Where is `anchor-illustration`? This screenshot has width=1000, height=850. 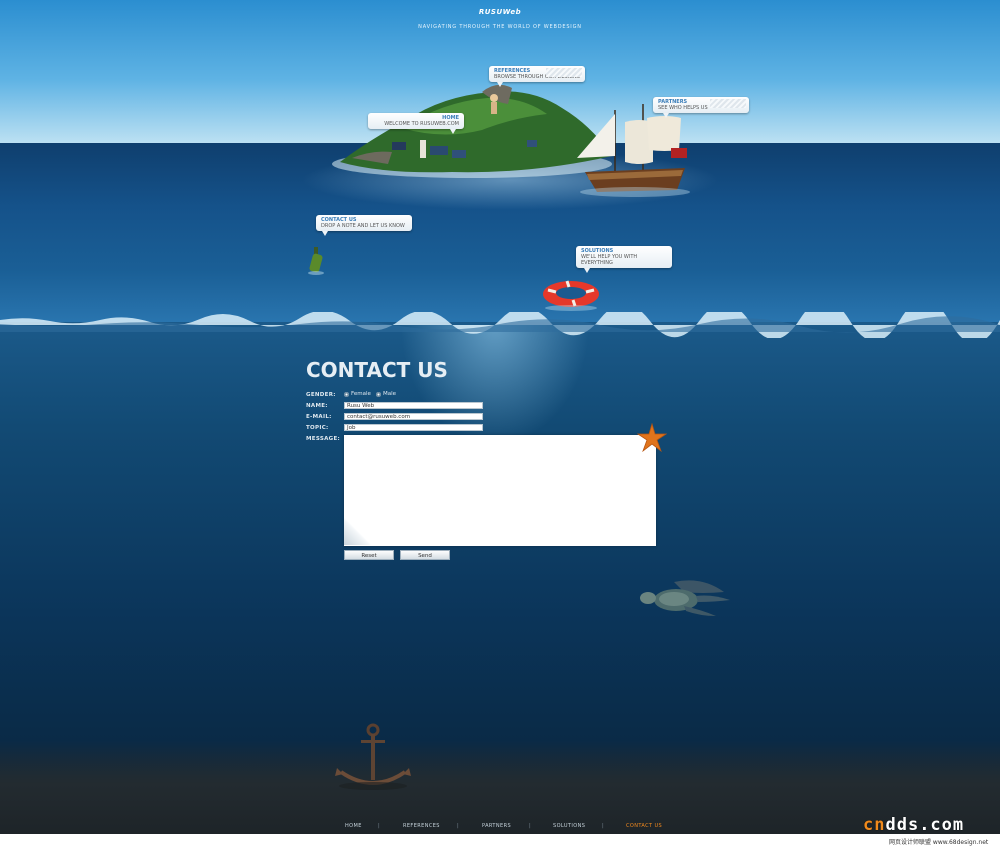 anchor-illustration is located at coordinates (373, 756).